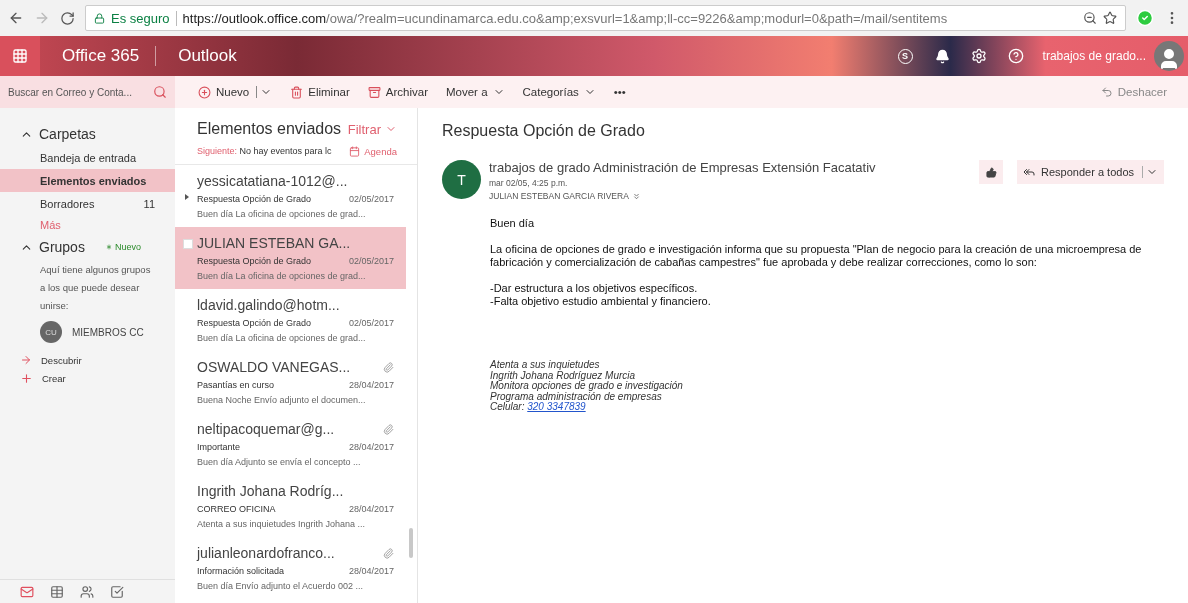 The width and height of the screenshot is (1188, 603). I want to click on toolbar-button: Archivar, so click(397, 92).